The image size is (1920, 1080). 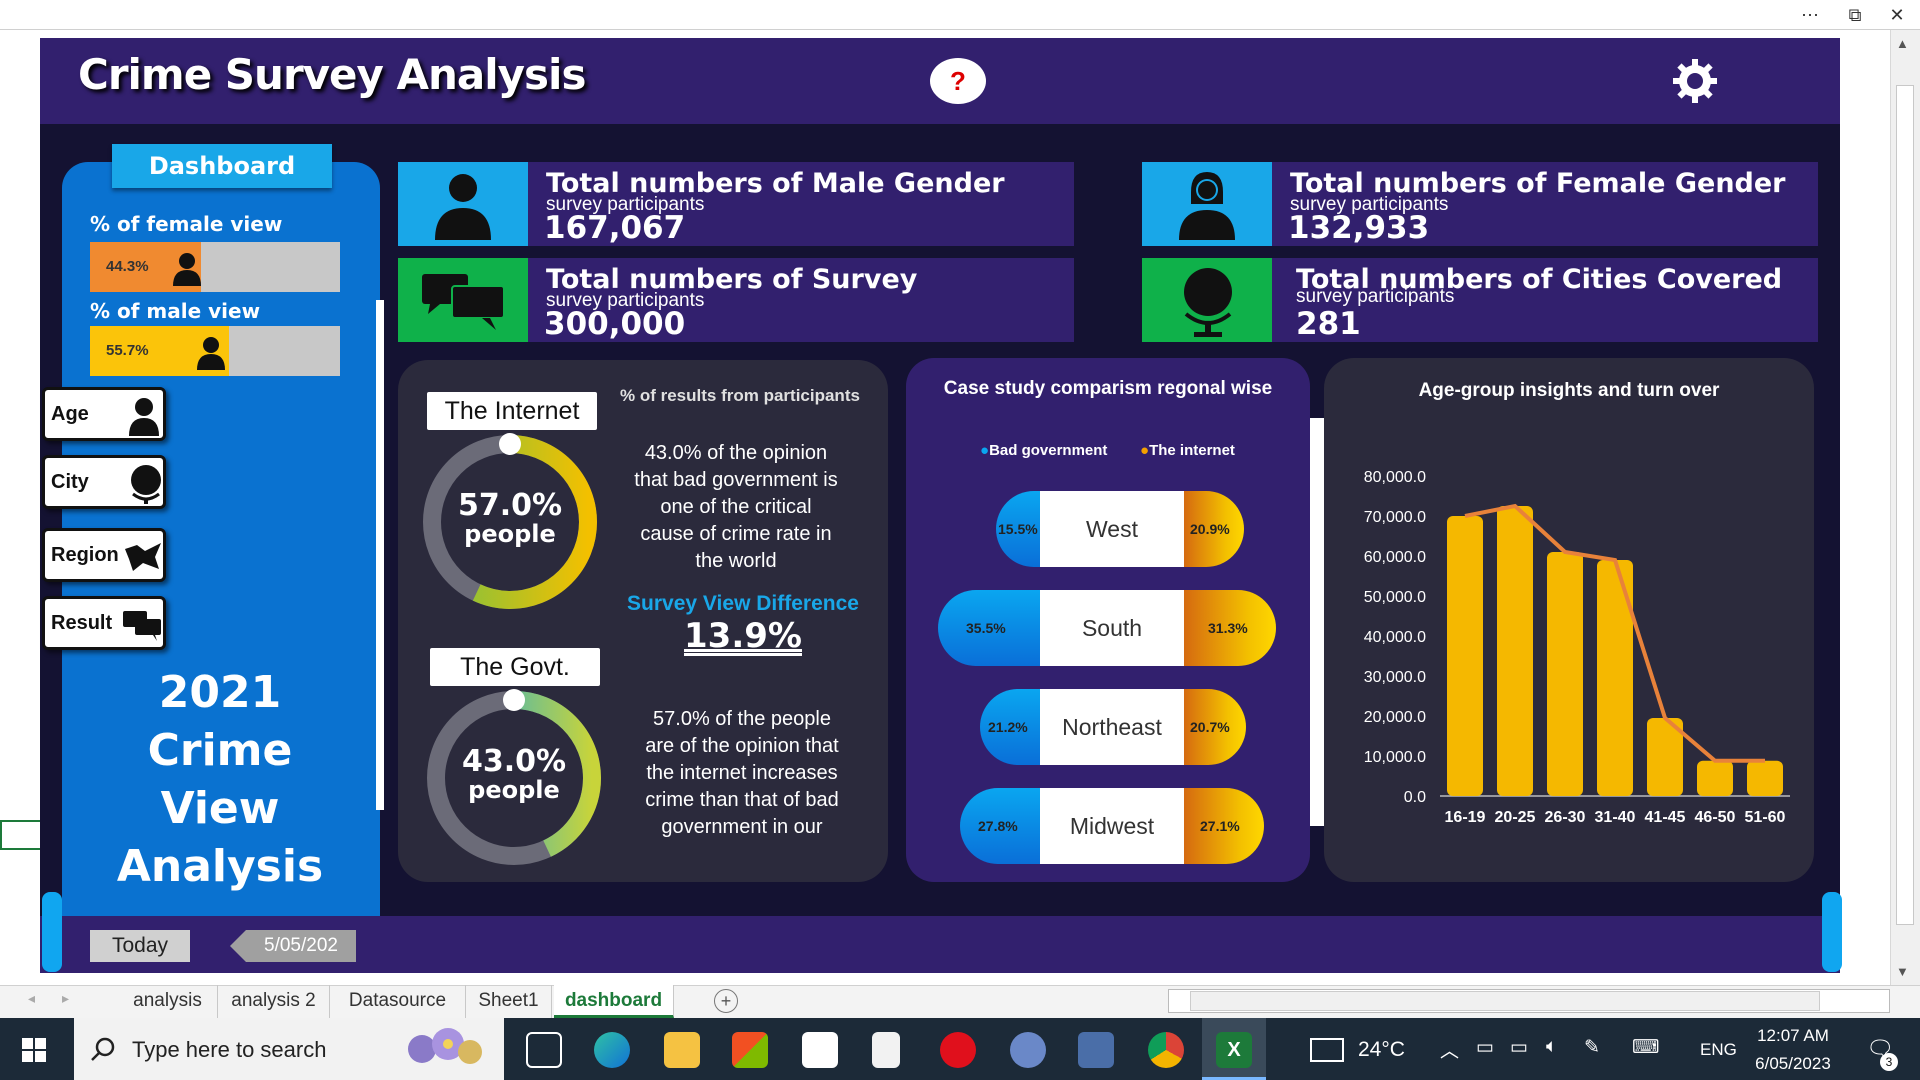 I want to click on globe-icon, so click(x=1208, y=302).